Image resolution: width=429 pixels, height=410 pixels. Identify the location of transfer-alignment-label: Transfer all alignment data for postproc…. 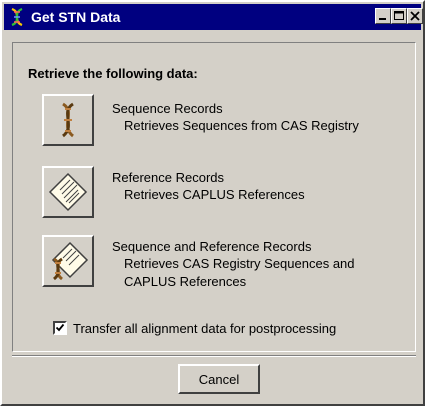
(204, 328).